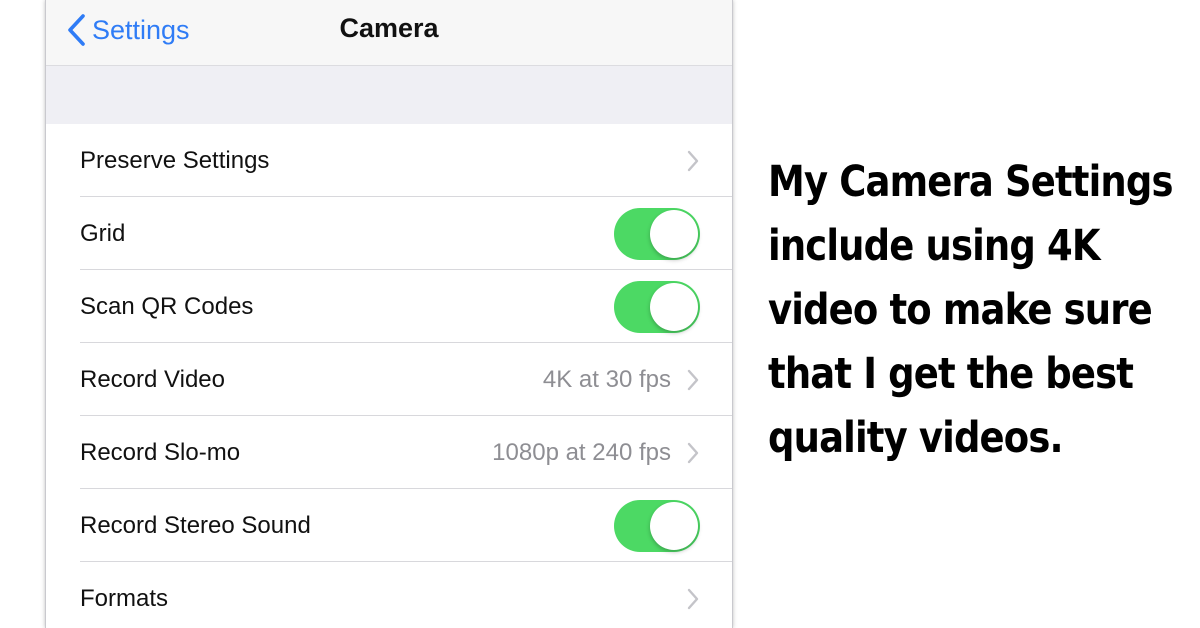 The height and width of the screenshot is (628, 1200). What do you see at coordinates (195, 525) in the screenshot?
I see `row-label: Record Stereo Sound` at bounding box center [195, 525].